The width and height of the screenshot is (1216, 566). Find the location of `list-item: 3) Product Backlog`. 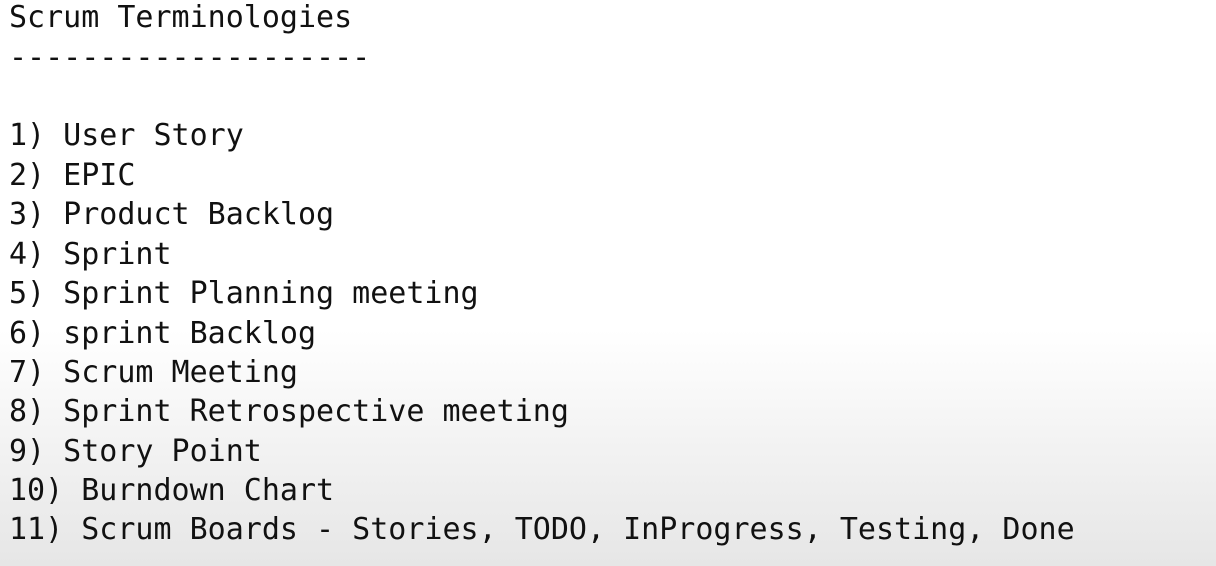

list-item: 3) Product Backlog is located at coordinates (172, 214).